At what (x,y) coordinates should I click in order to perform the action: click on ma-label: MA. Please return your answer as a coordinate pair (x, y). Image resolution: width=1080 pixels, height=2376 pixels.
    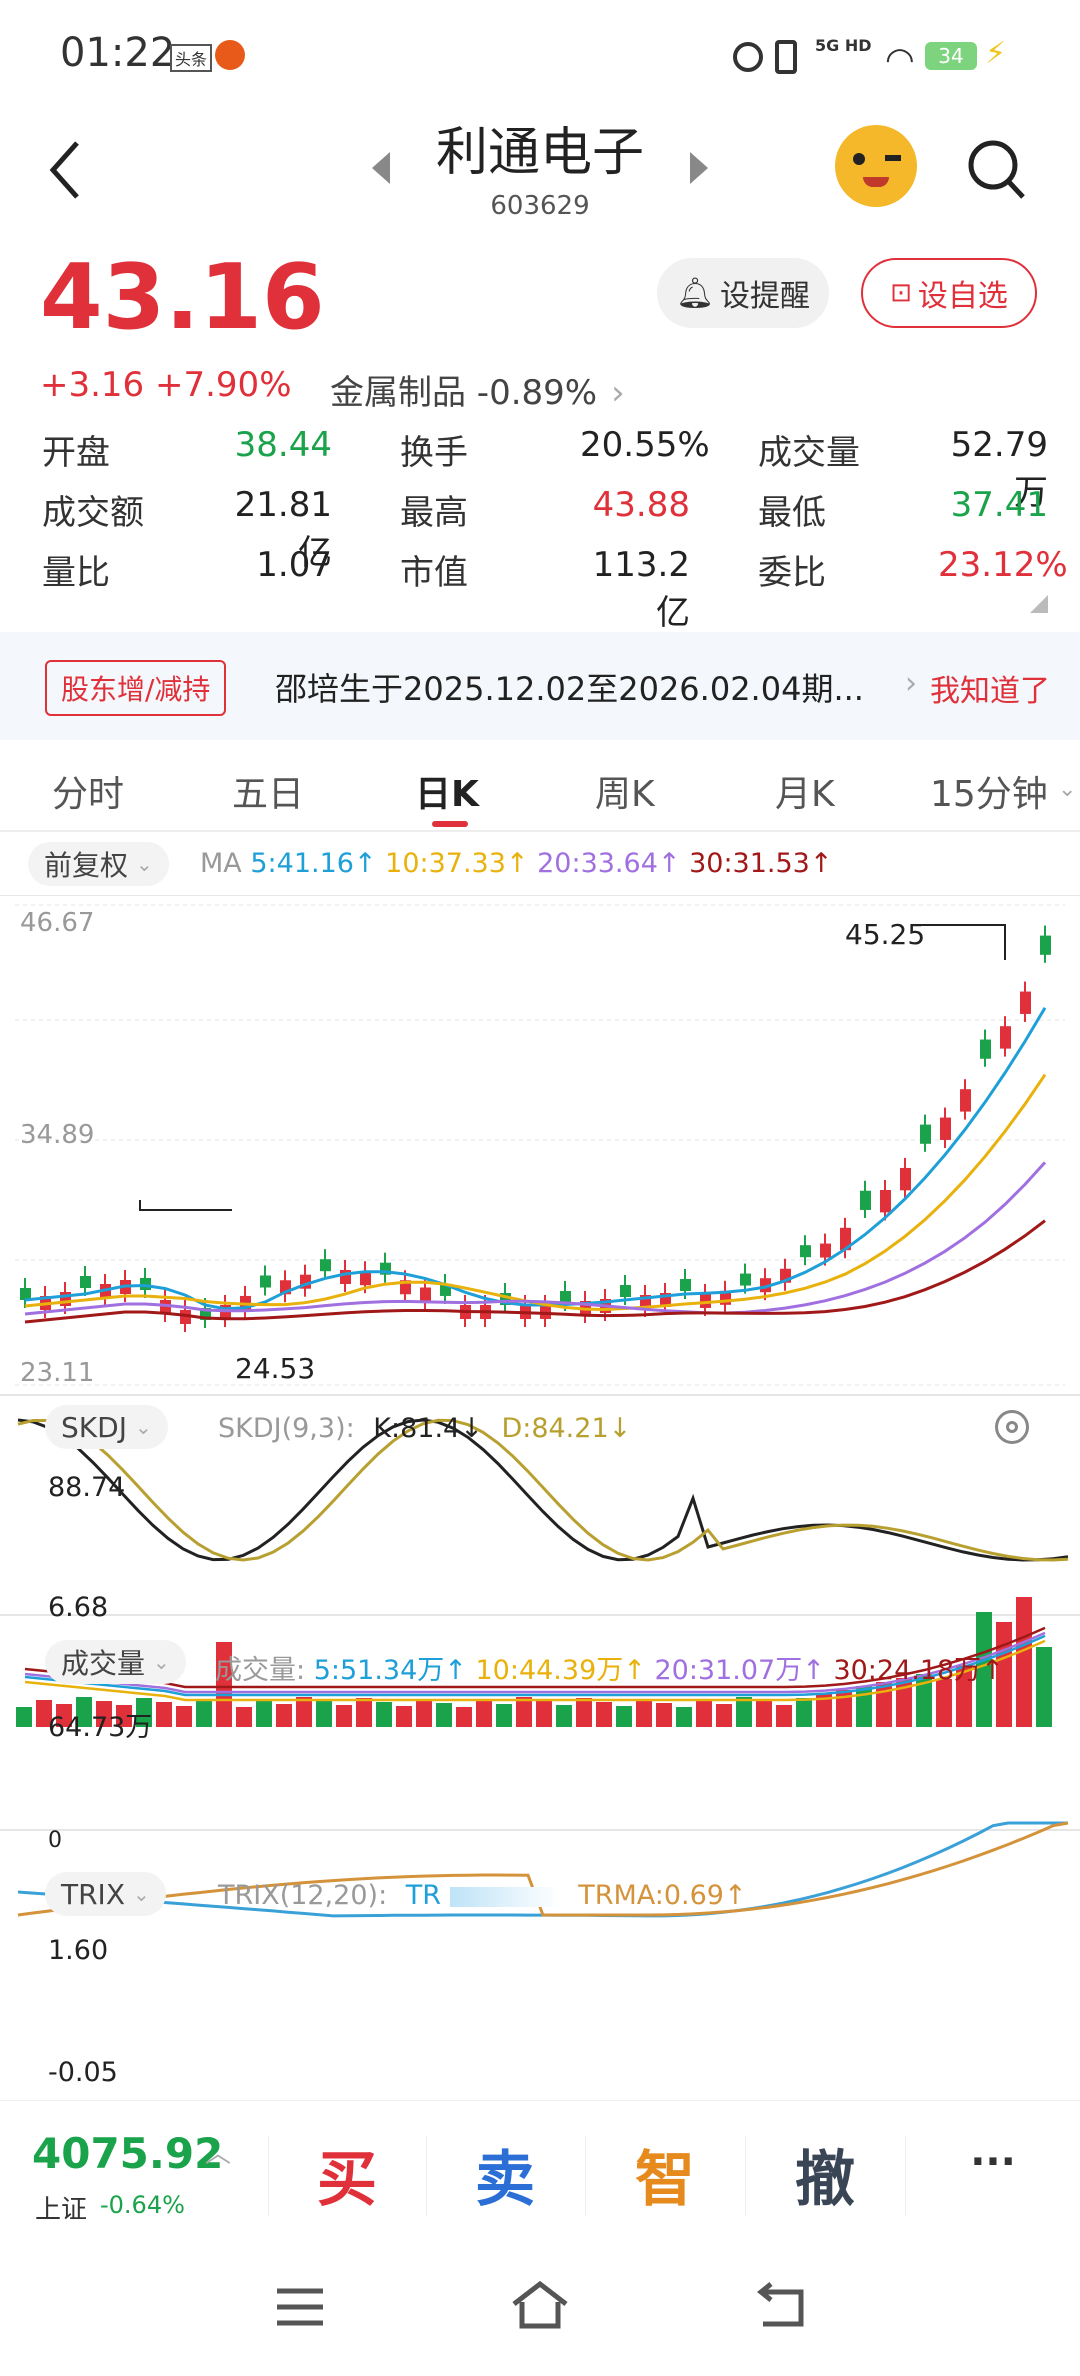
    Looking at the image, I should click on (221, 863).